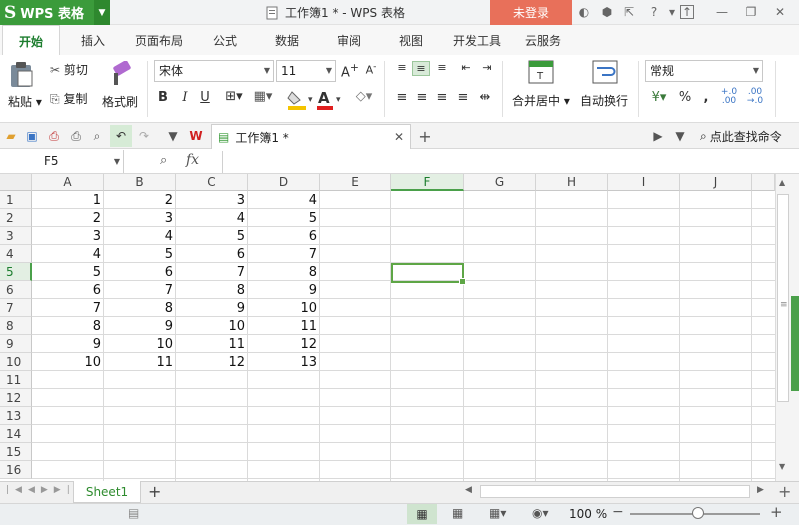  What do you see at coordinates (68, 254) in the screenshot?
I see `cell-a4: 4` at bounding box center [68, 254].